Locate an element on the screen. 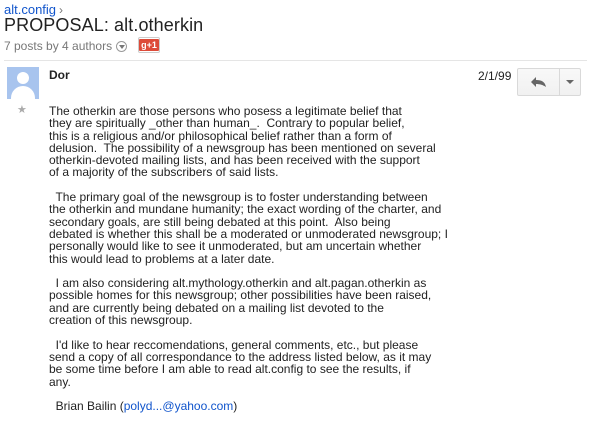 The width and height of the screenshot is (591, 441). signature-email-link: polyd...@yahoo.com is located at coordinates (179, 406).